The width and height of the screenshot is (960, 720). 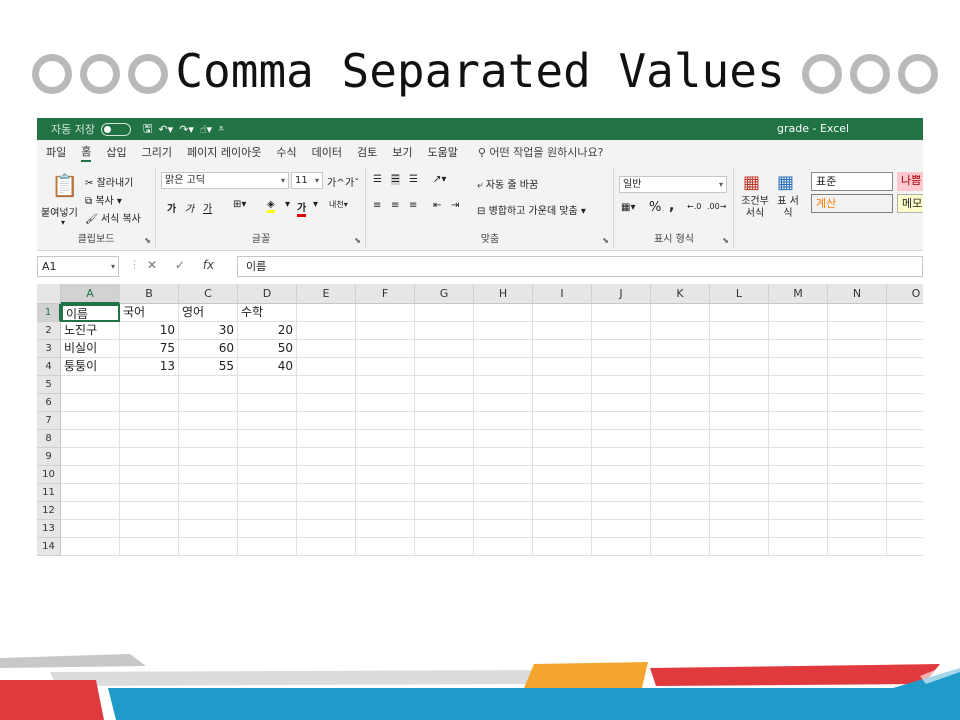 What do you see at coordinates (905, 547) in the screenshot?
I see `cell-o14` at bounding box center [905, 547].